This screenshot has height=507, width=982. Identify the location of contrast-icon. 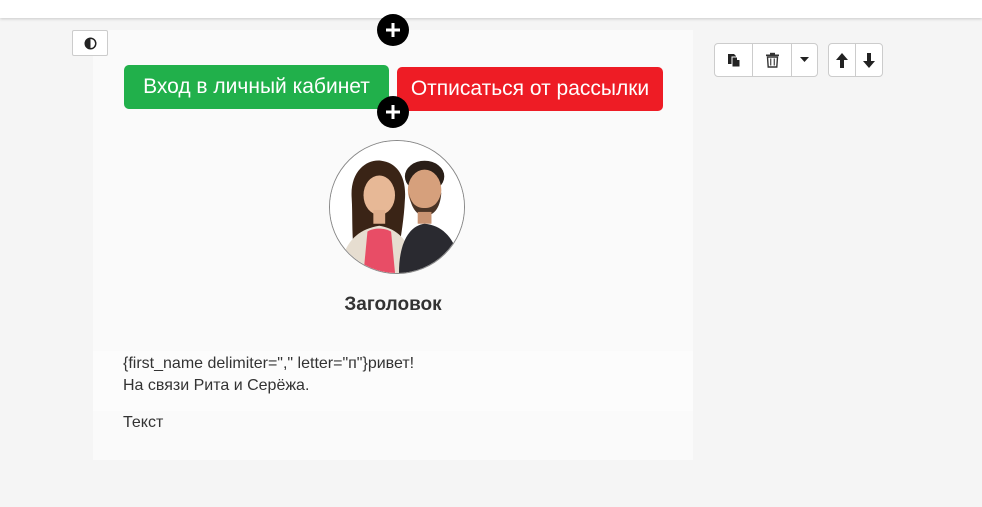
(90, 43).